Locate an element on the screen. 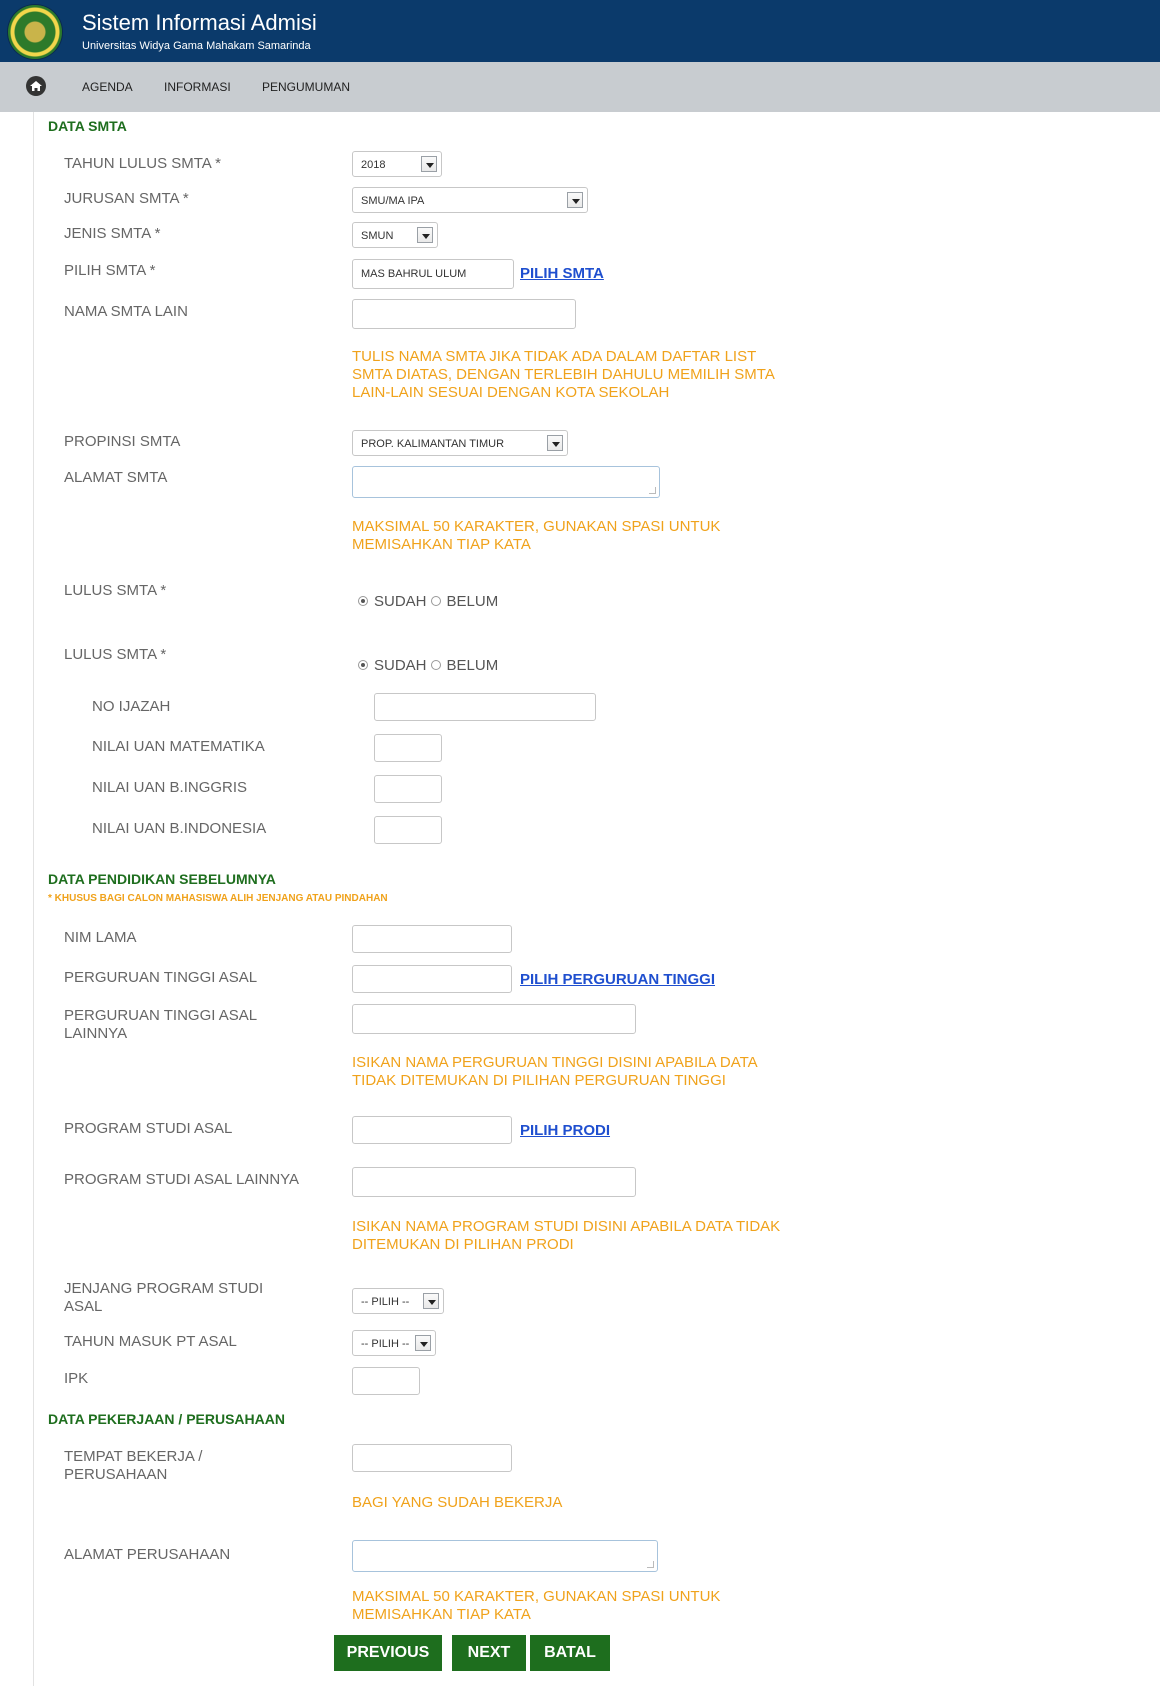 The width and height of the screenshot is (1160, 1686). content-divider is located at coordinates (33, 899).